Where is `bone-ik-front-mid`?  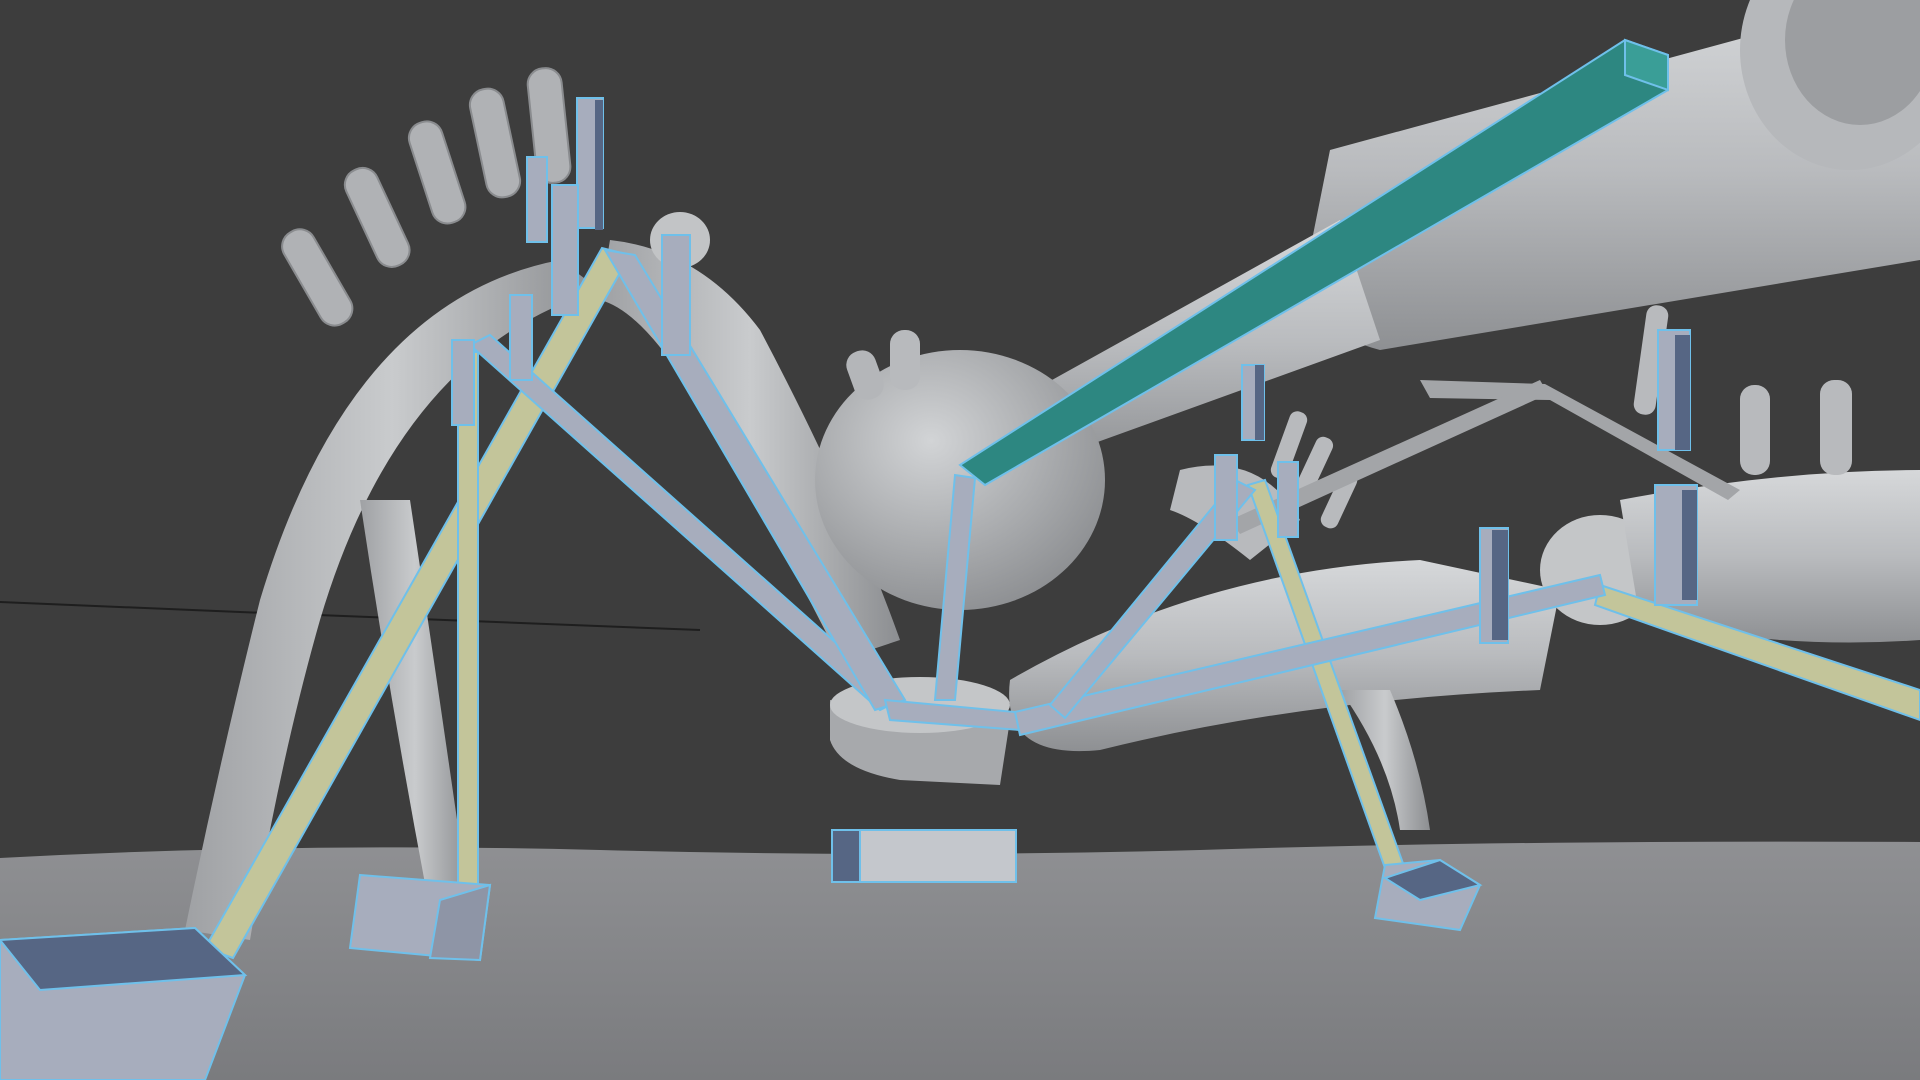
bone-ik-front-mid is located at coordinates (468, 635).